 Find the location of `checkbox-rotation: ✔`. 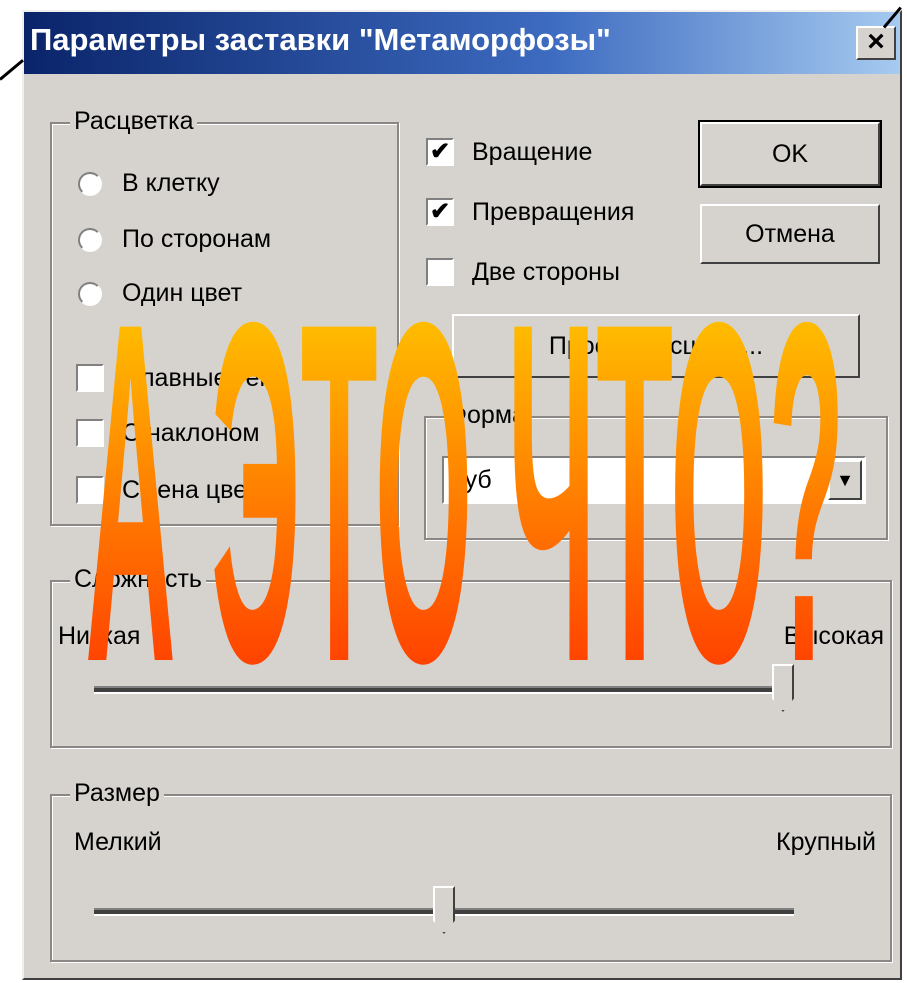

checkbox-rotation: ✔ is located at coordinates (440, 152).